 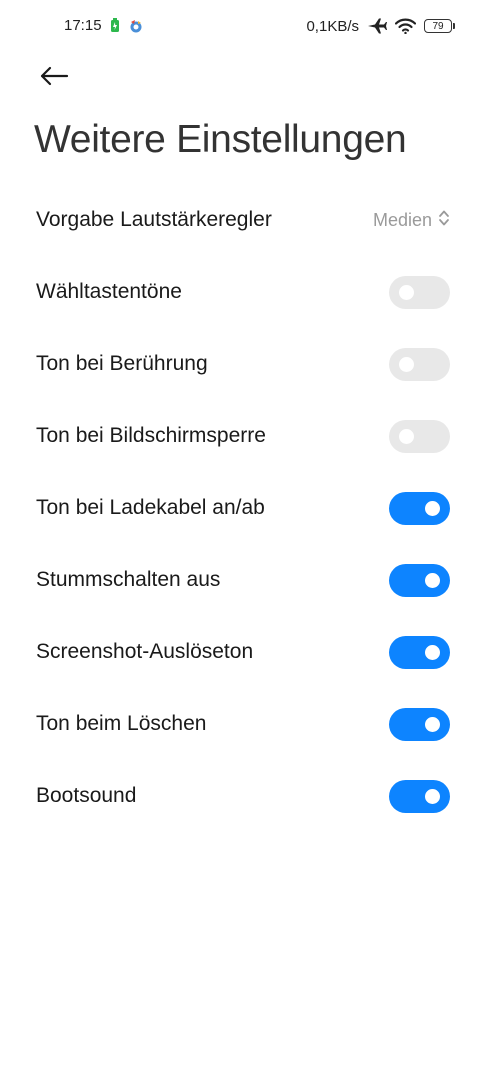 I want to click on volume-default-label: Vorgabe Lautstärkeregler, so click(x=154, y=219).